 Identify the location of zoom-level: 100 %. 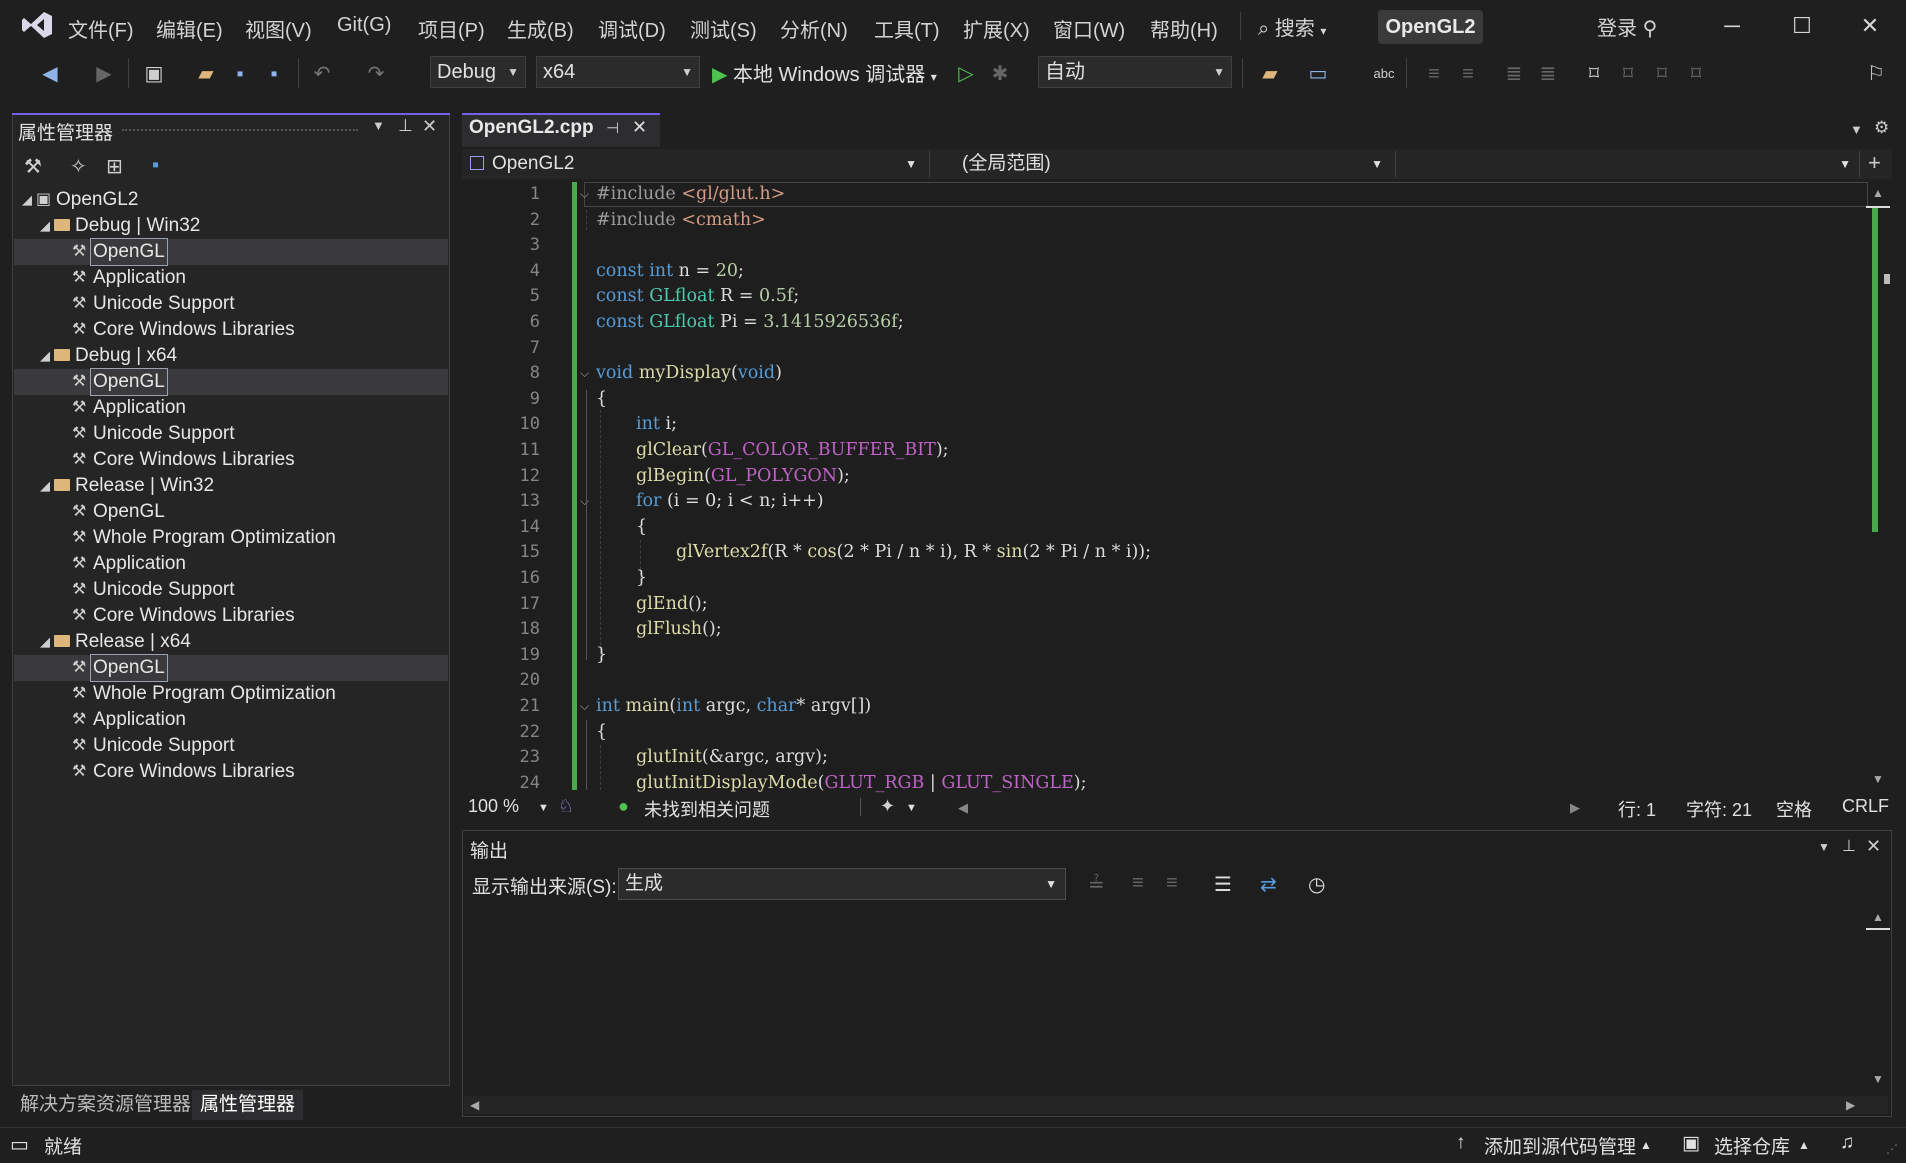
(493, 806).